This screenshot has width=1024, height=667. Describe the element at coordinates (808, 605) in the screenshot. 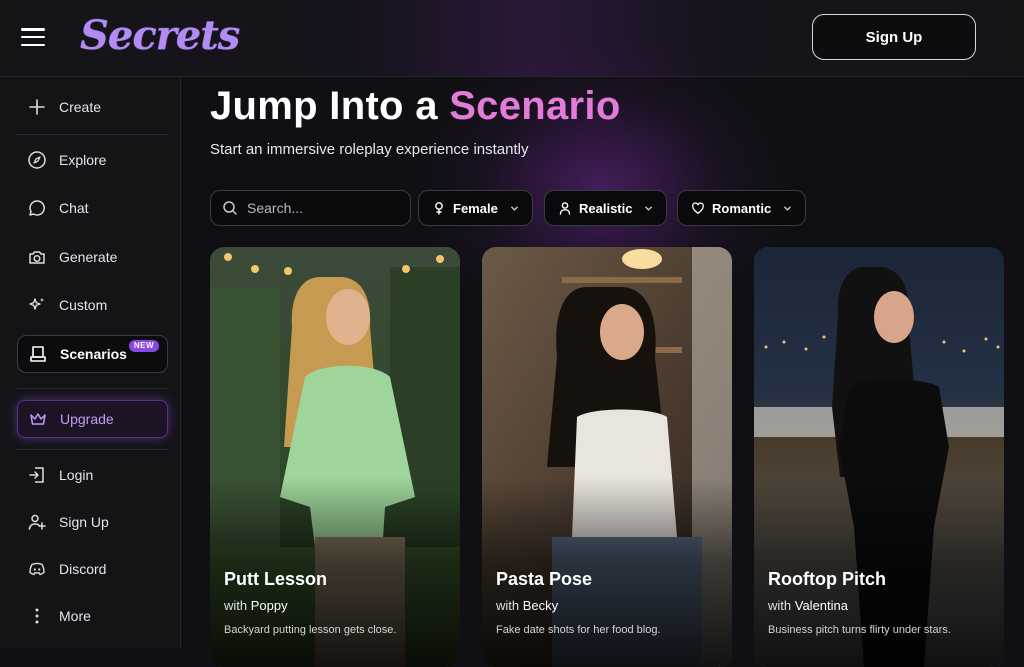

I see `card-character: with Valentina` at that location.